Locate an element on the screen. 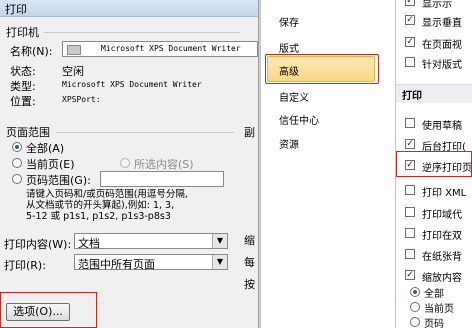 The width and height of the screenshot is (472, 328). nav-item-advanced: 高级 is located at coordinates (289, 70).